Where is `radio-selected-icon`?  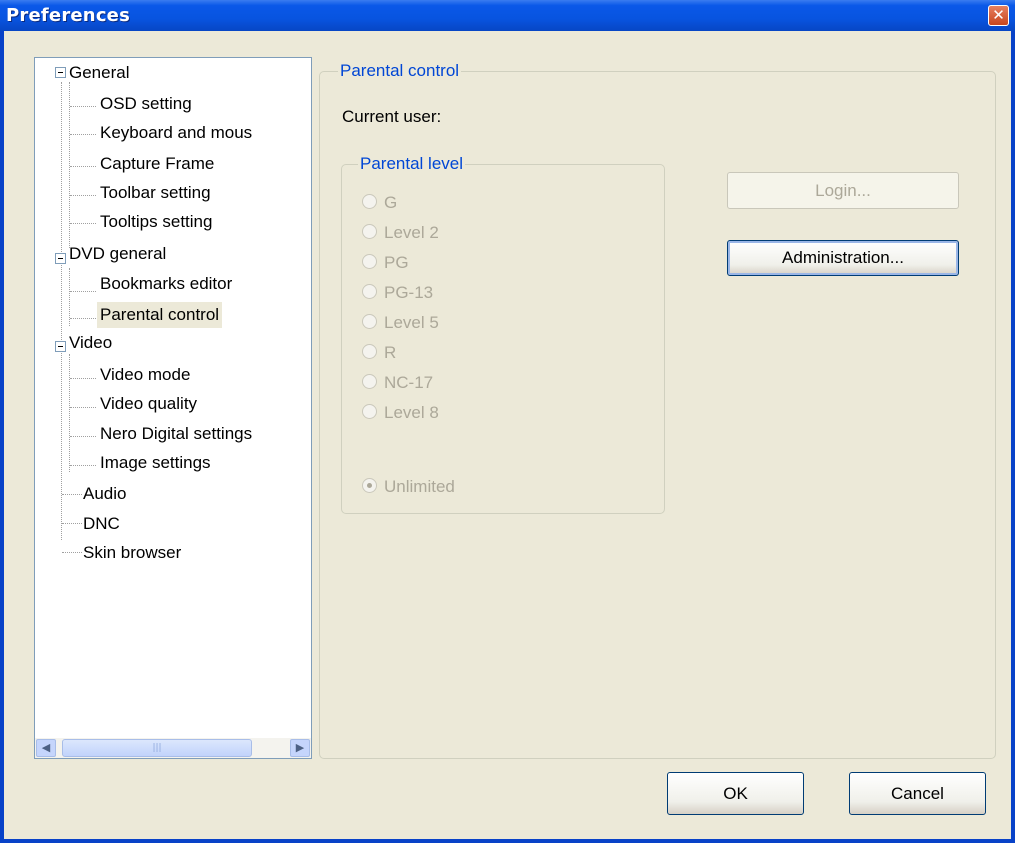
radio-selected-icon is located at coordinates (369, 485).